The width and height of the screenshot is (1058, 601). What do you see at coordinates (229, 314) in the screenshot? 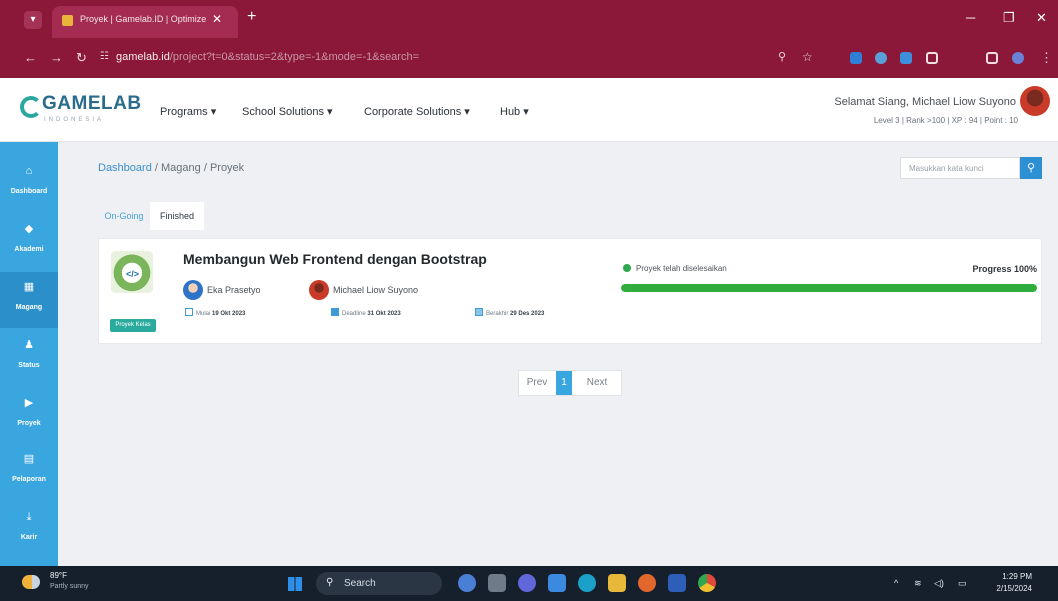
I see `start-date-value: 19 Okt 2023` at bounding box center [229, 314].